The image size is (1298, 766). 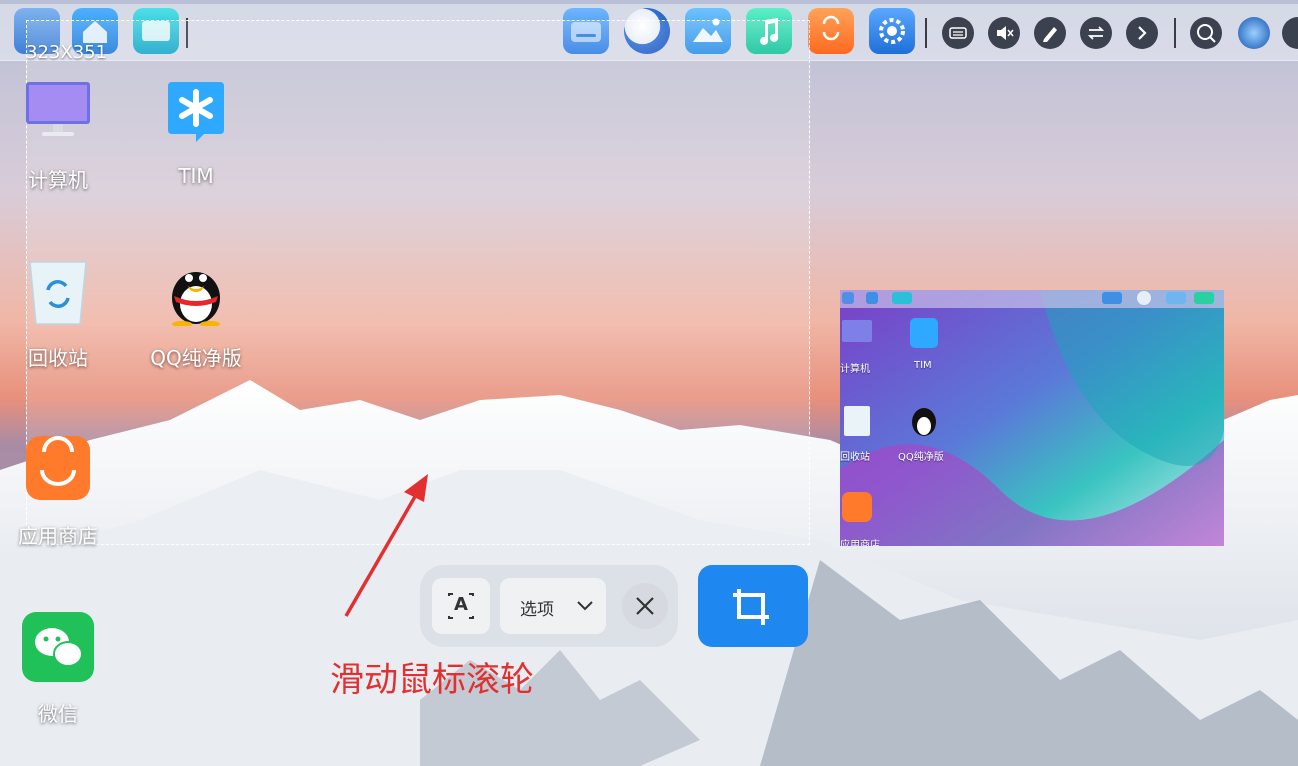 I want to click on desktop-icon-label: 计算机, so click(x=58, y=180).